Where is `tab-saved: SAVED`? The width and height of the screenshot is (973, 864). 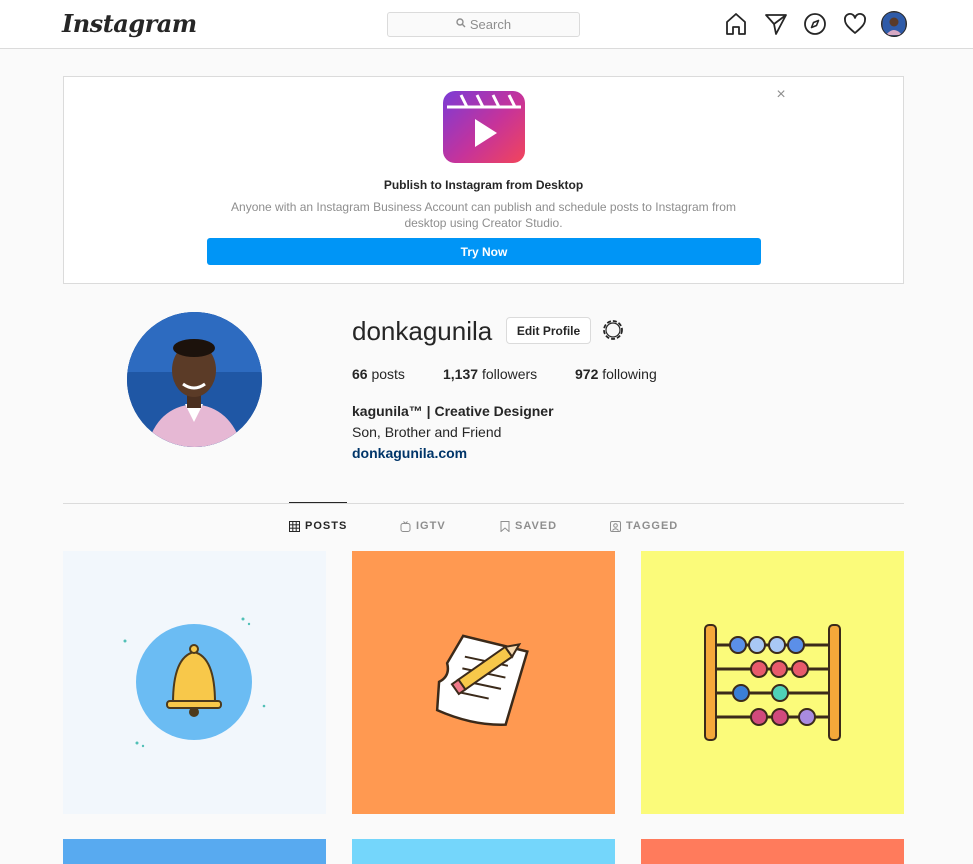
tab-saved: SAVED is located at coordinates (528, 526).